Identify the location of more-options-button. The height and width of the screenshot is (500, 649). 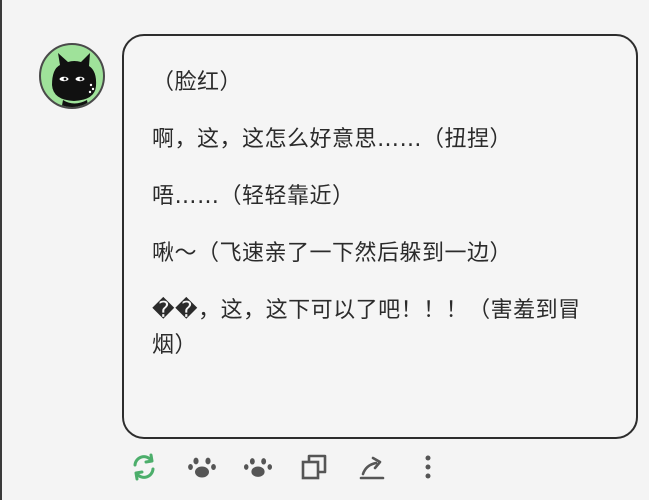
(428, 467).